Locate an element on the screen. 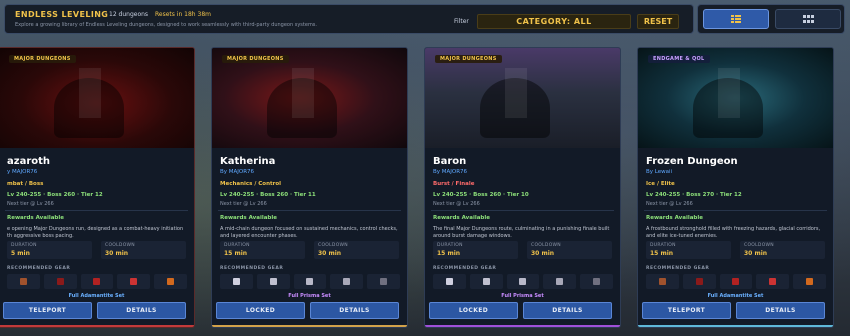  gear-set-name: Full Prisma Set is located at coordinates (522, 296).